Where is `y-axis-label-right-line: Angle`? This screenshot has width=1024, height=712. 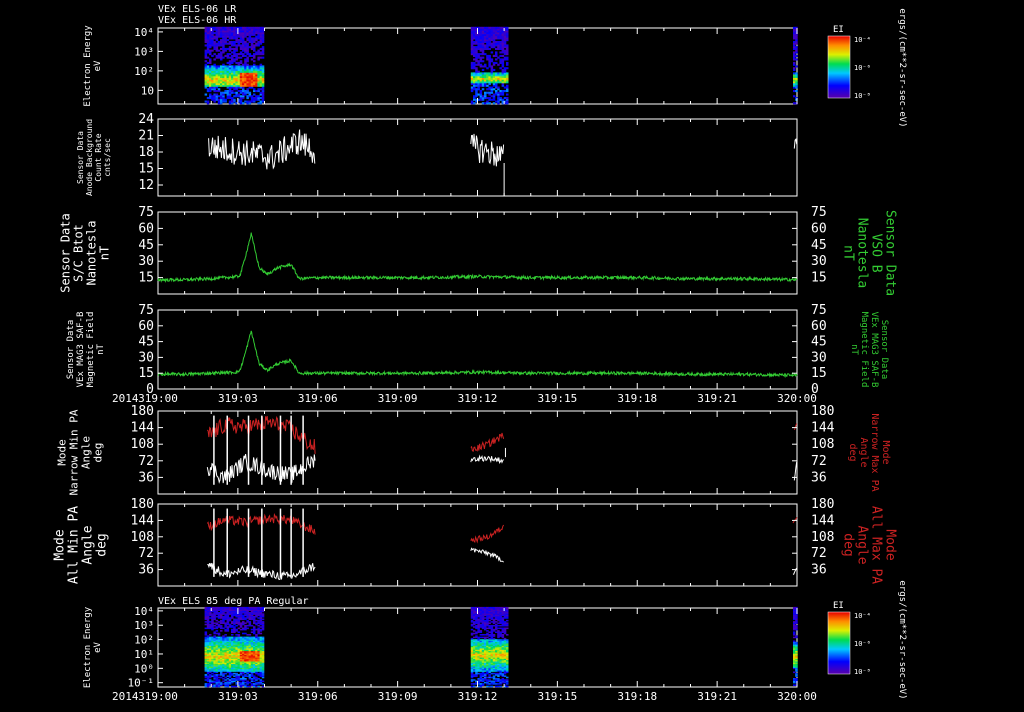
y-axis-label-right-line: Angle is located at coordinates (862, 544).